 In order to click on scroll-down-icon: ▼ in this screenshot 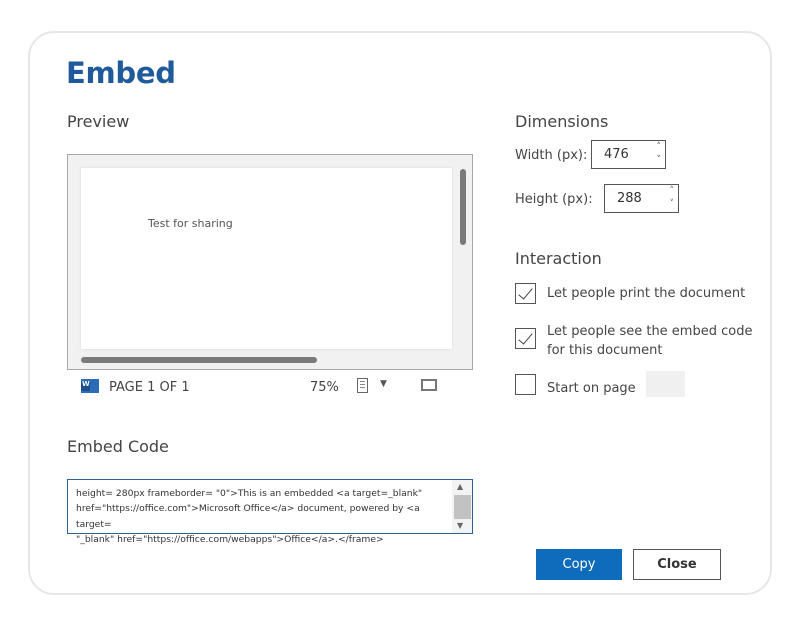, I will do `click(460, 525)`.